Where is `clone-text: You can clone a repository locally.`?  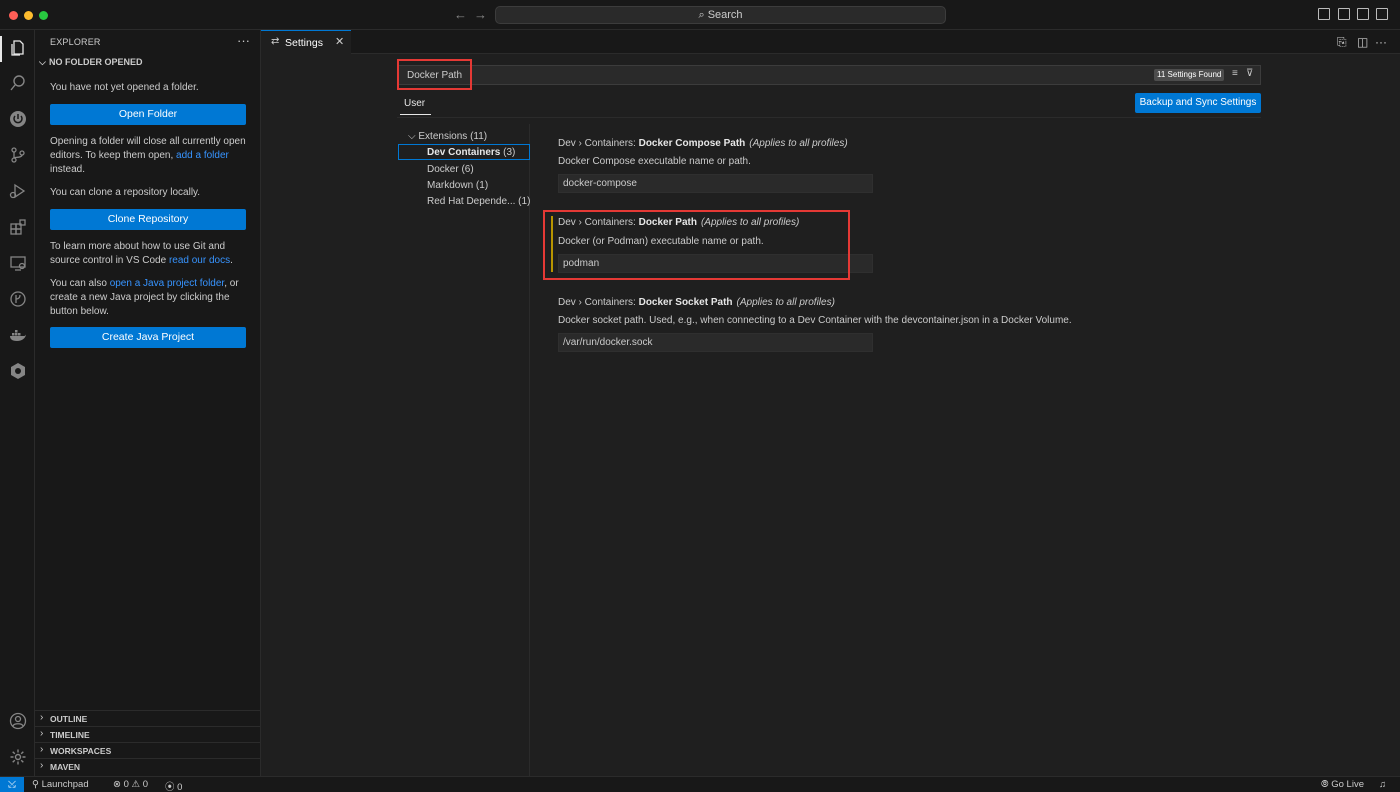
clone-text: You can clone a repository locally. is located at coordinates (125, 192).